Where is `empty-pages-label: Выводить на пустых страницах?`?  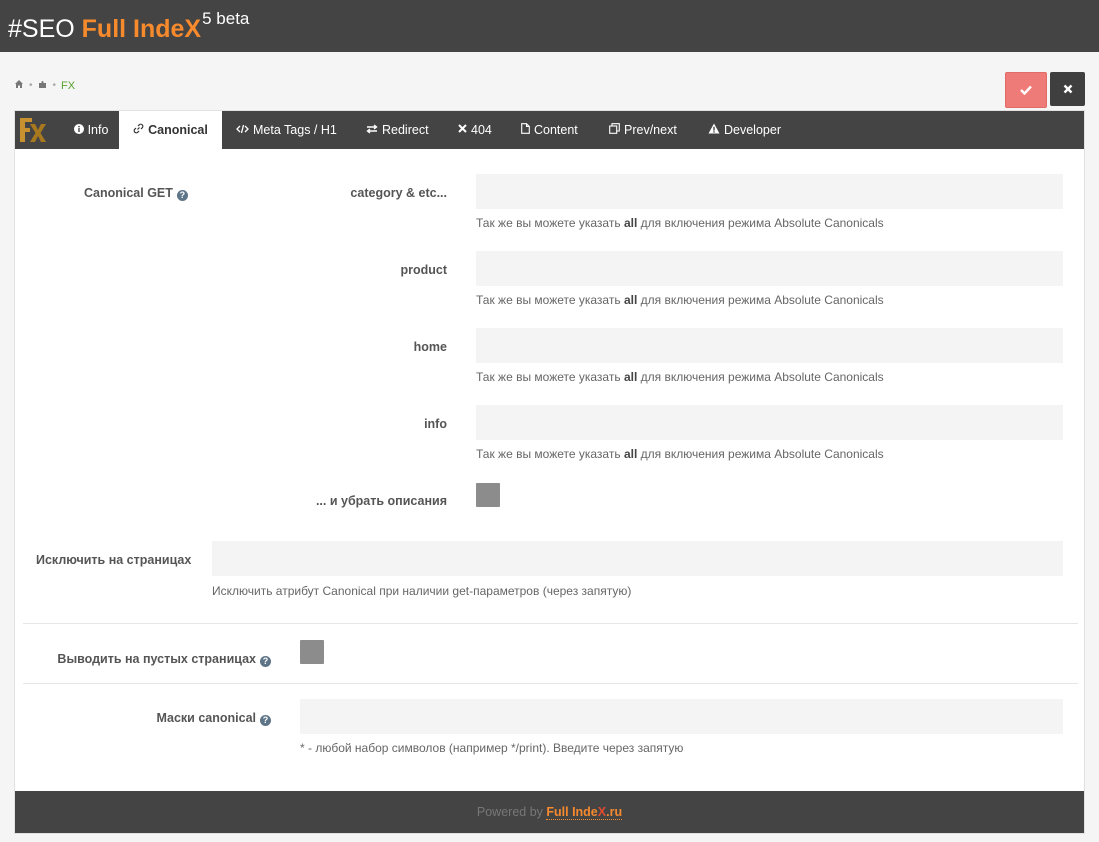
empty-pages-label: Выводить на пустых страницах? is located at coordinates (148, 659).